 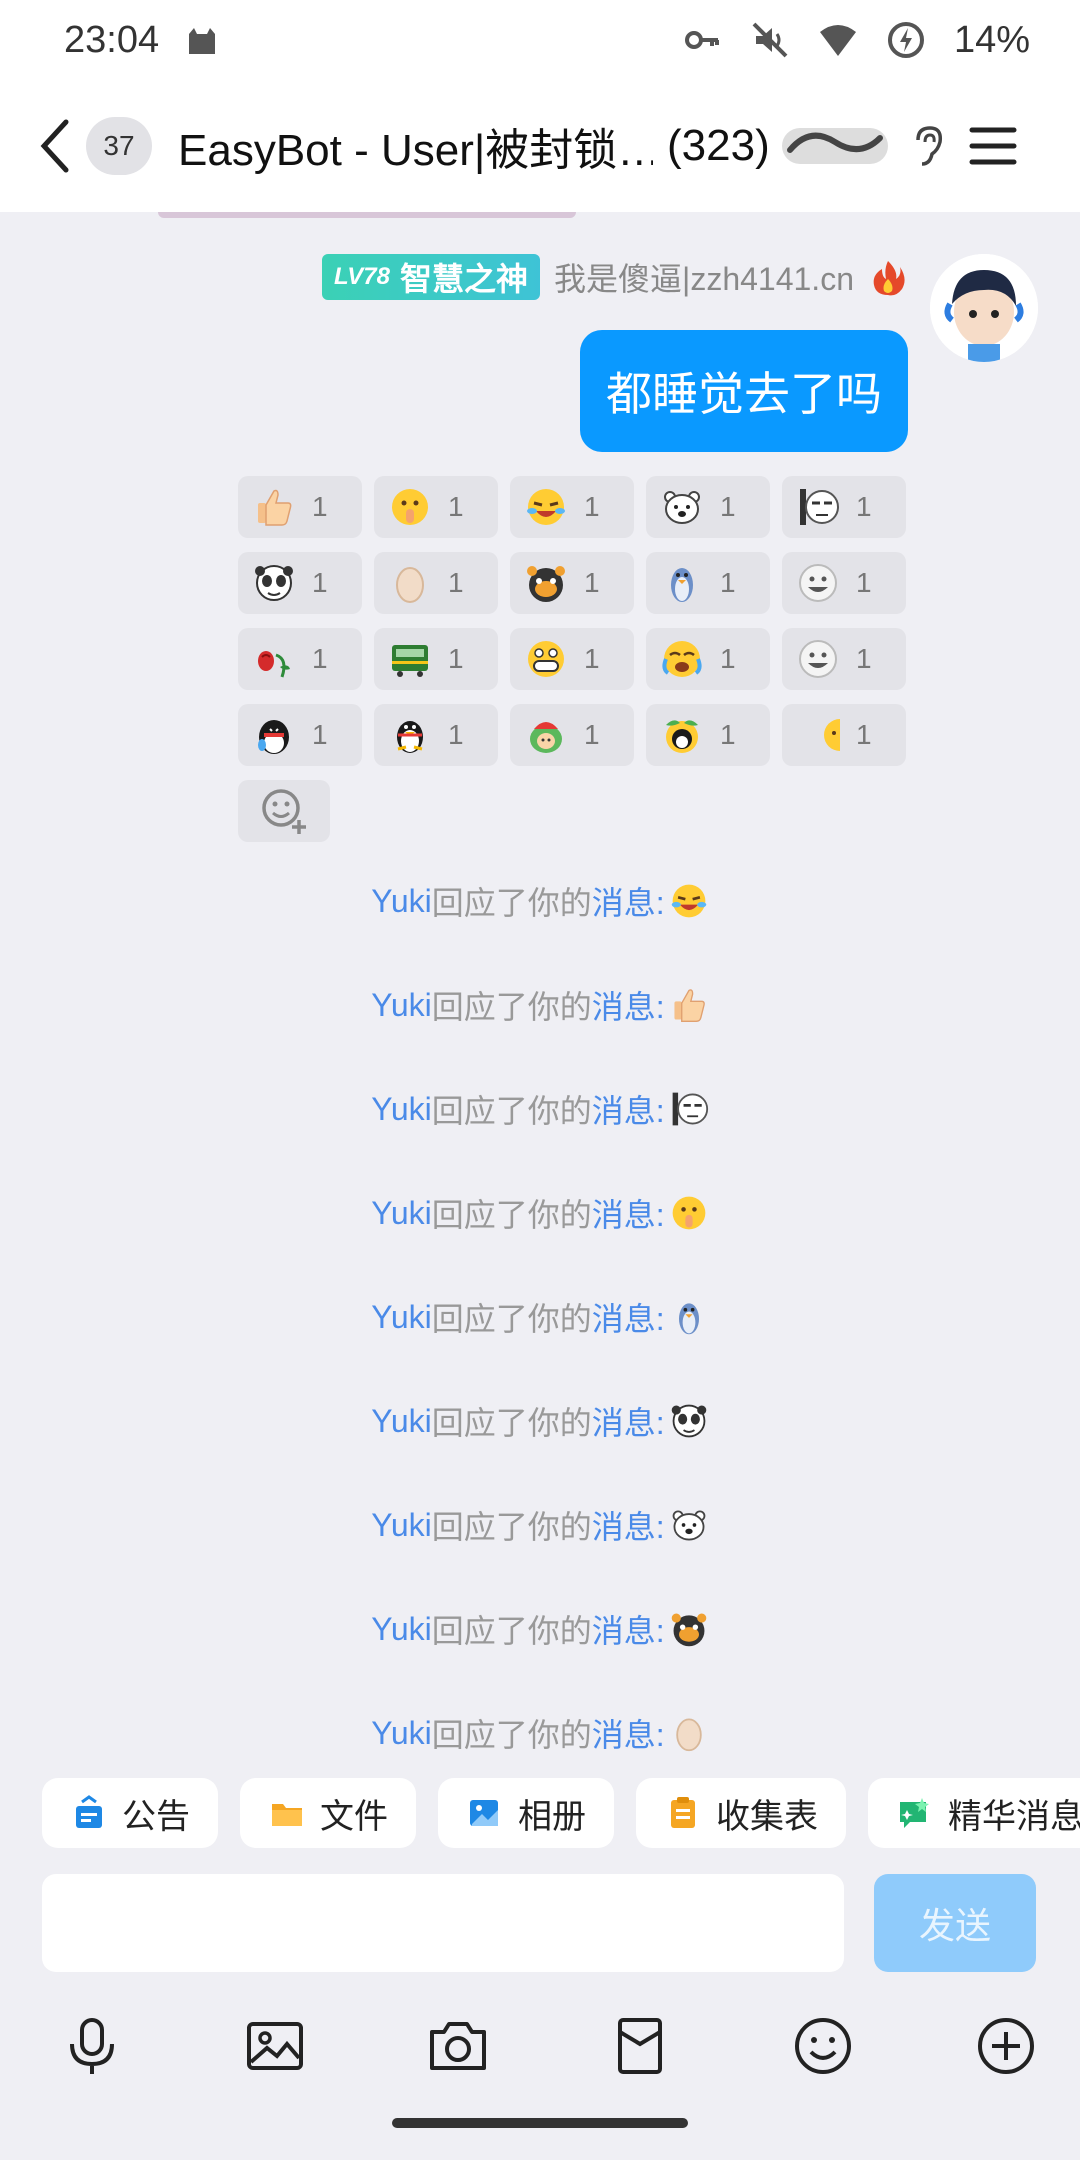 I want to click on train-icon, so click(x=410, y=661).